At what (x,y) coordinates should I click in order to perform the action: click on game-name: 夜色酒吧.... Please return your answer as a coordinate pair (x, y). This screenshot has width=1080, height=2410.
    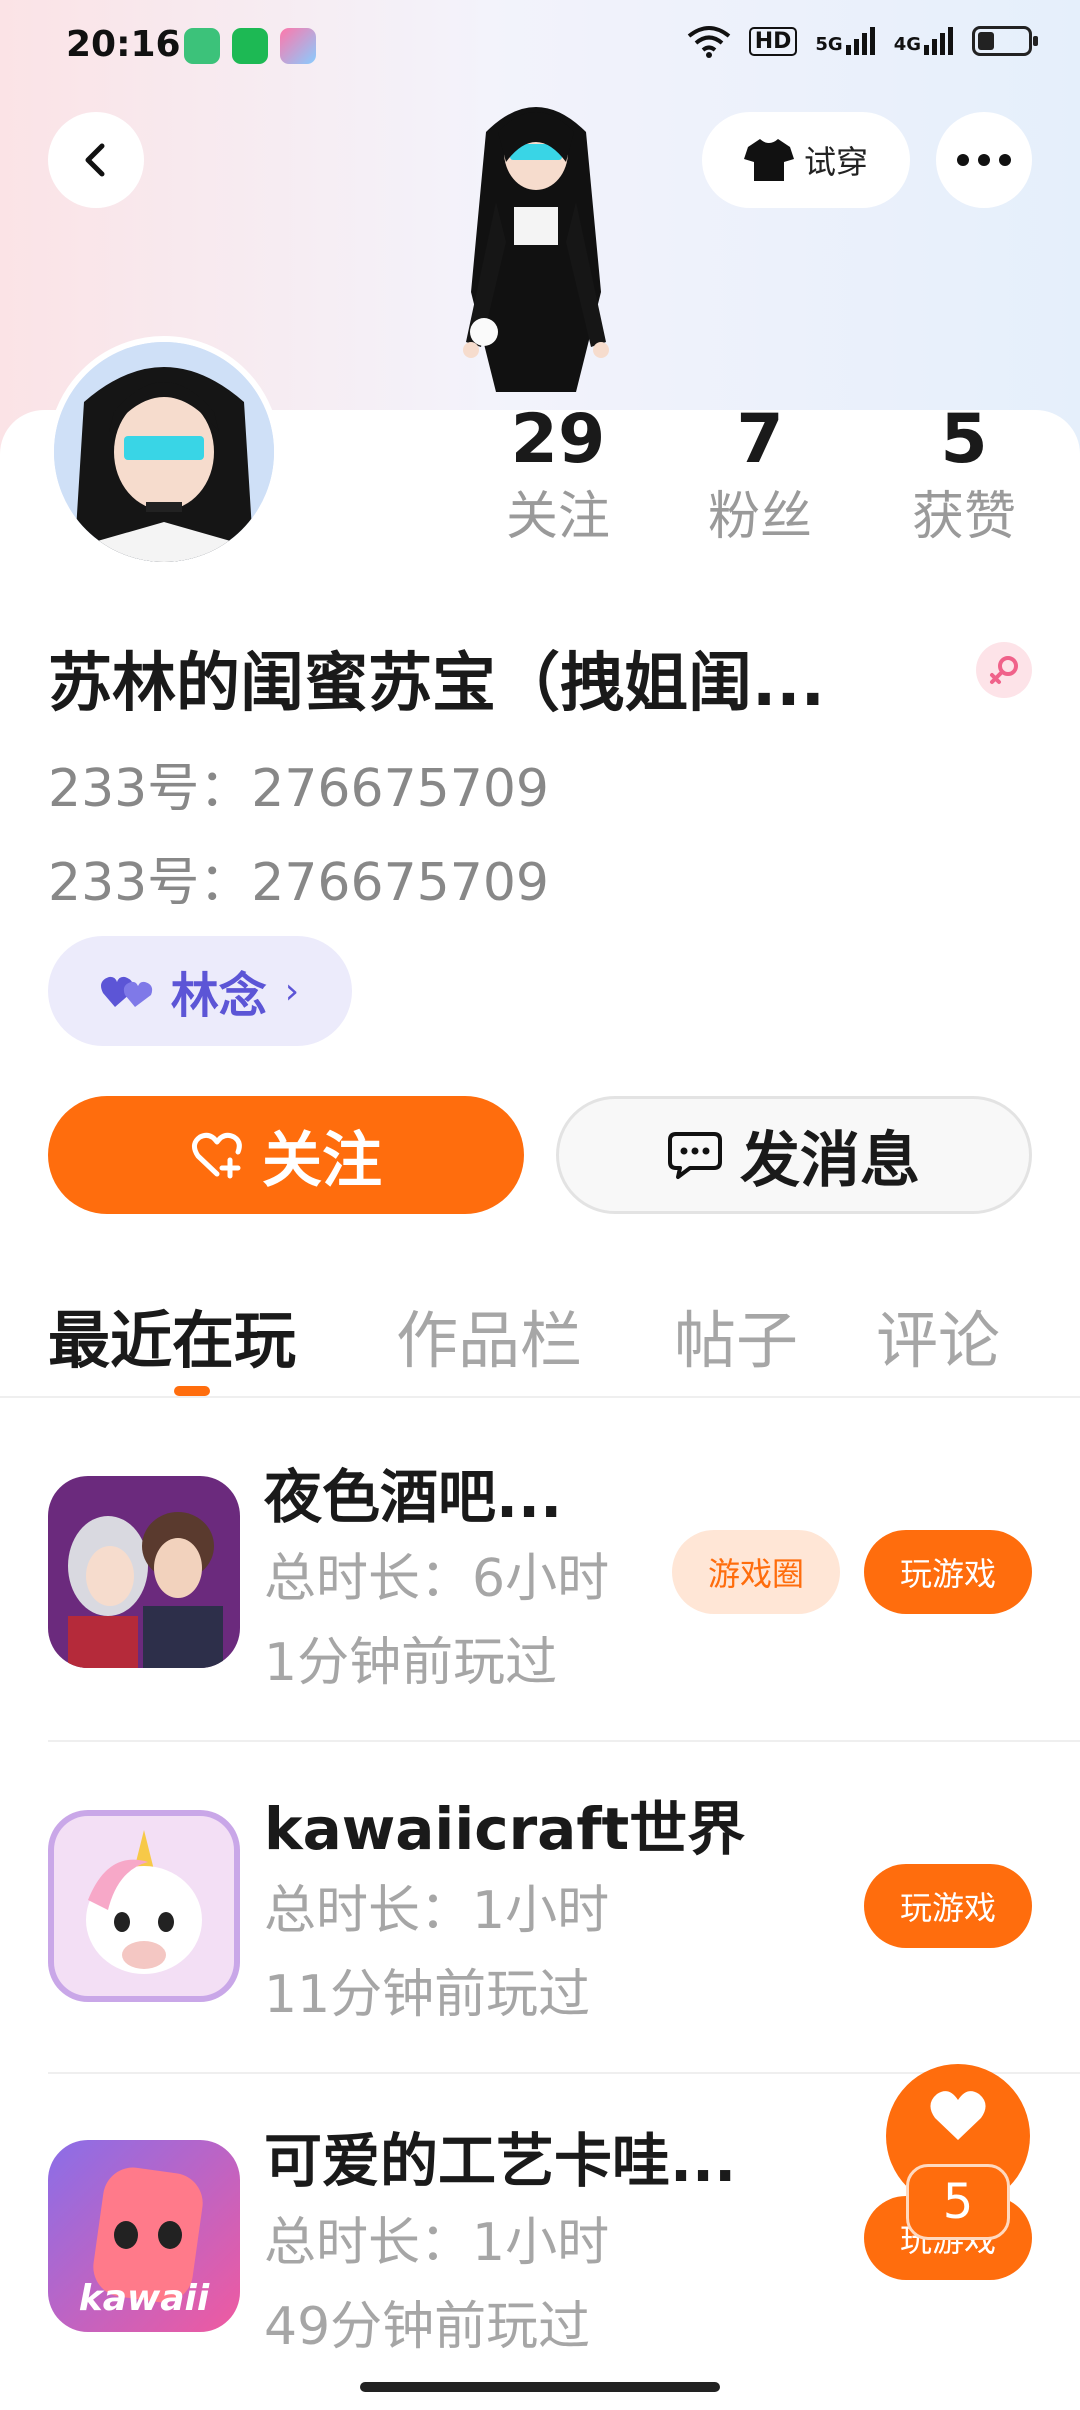
    Looking at the image, I should click on (413, 1497).